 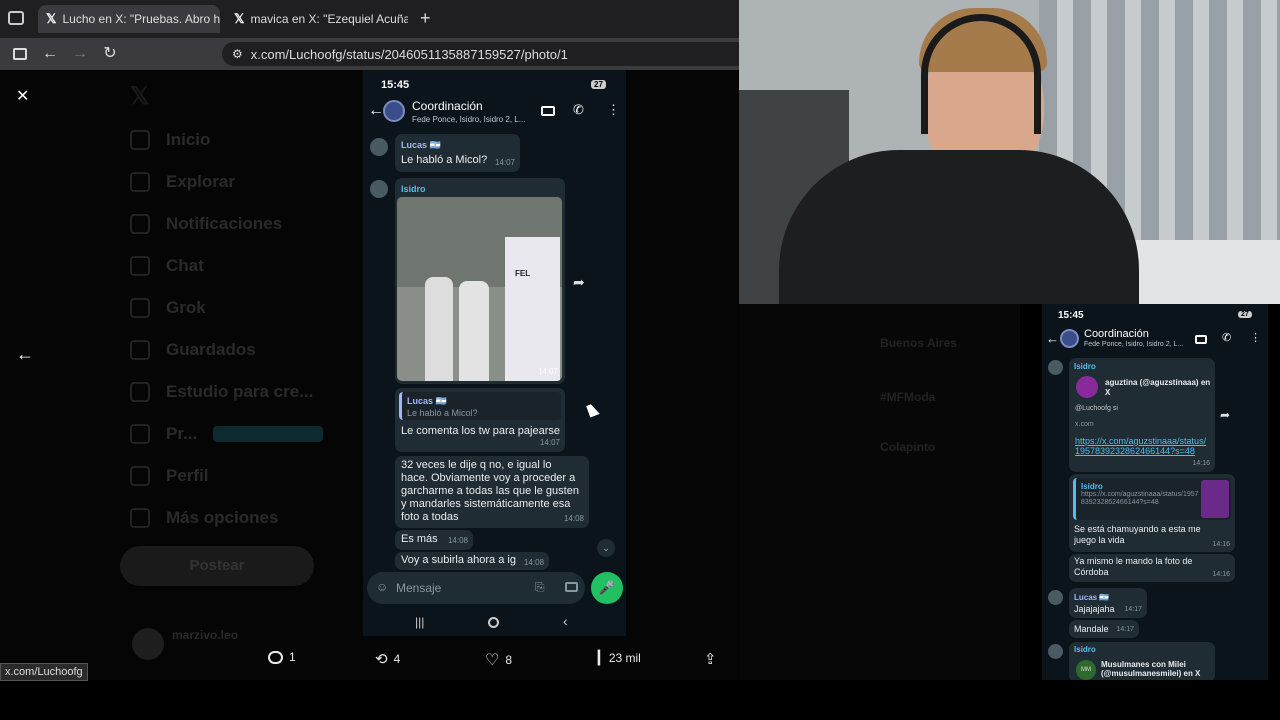 I want to click on repost-icon: ⟲, so click(x=381, y=659).